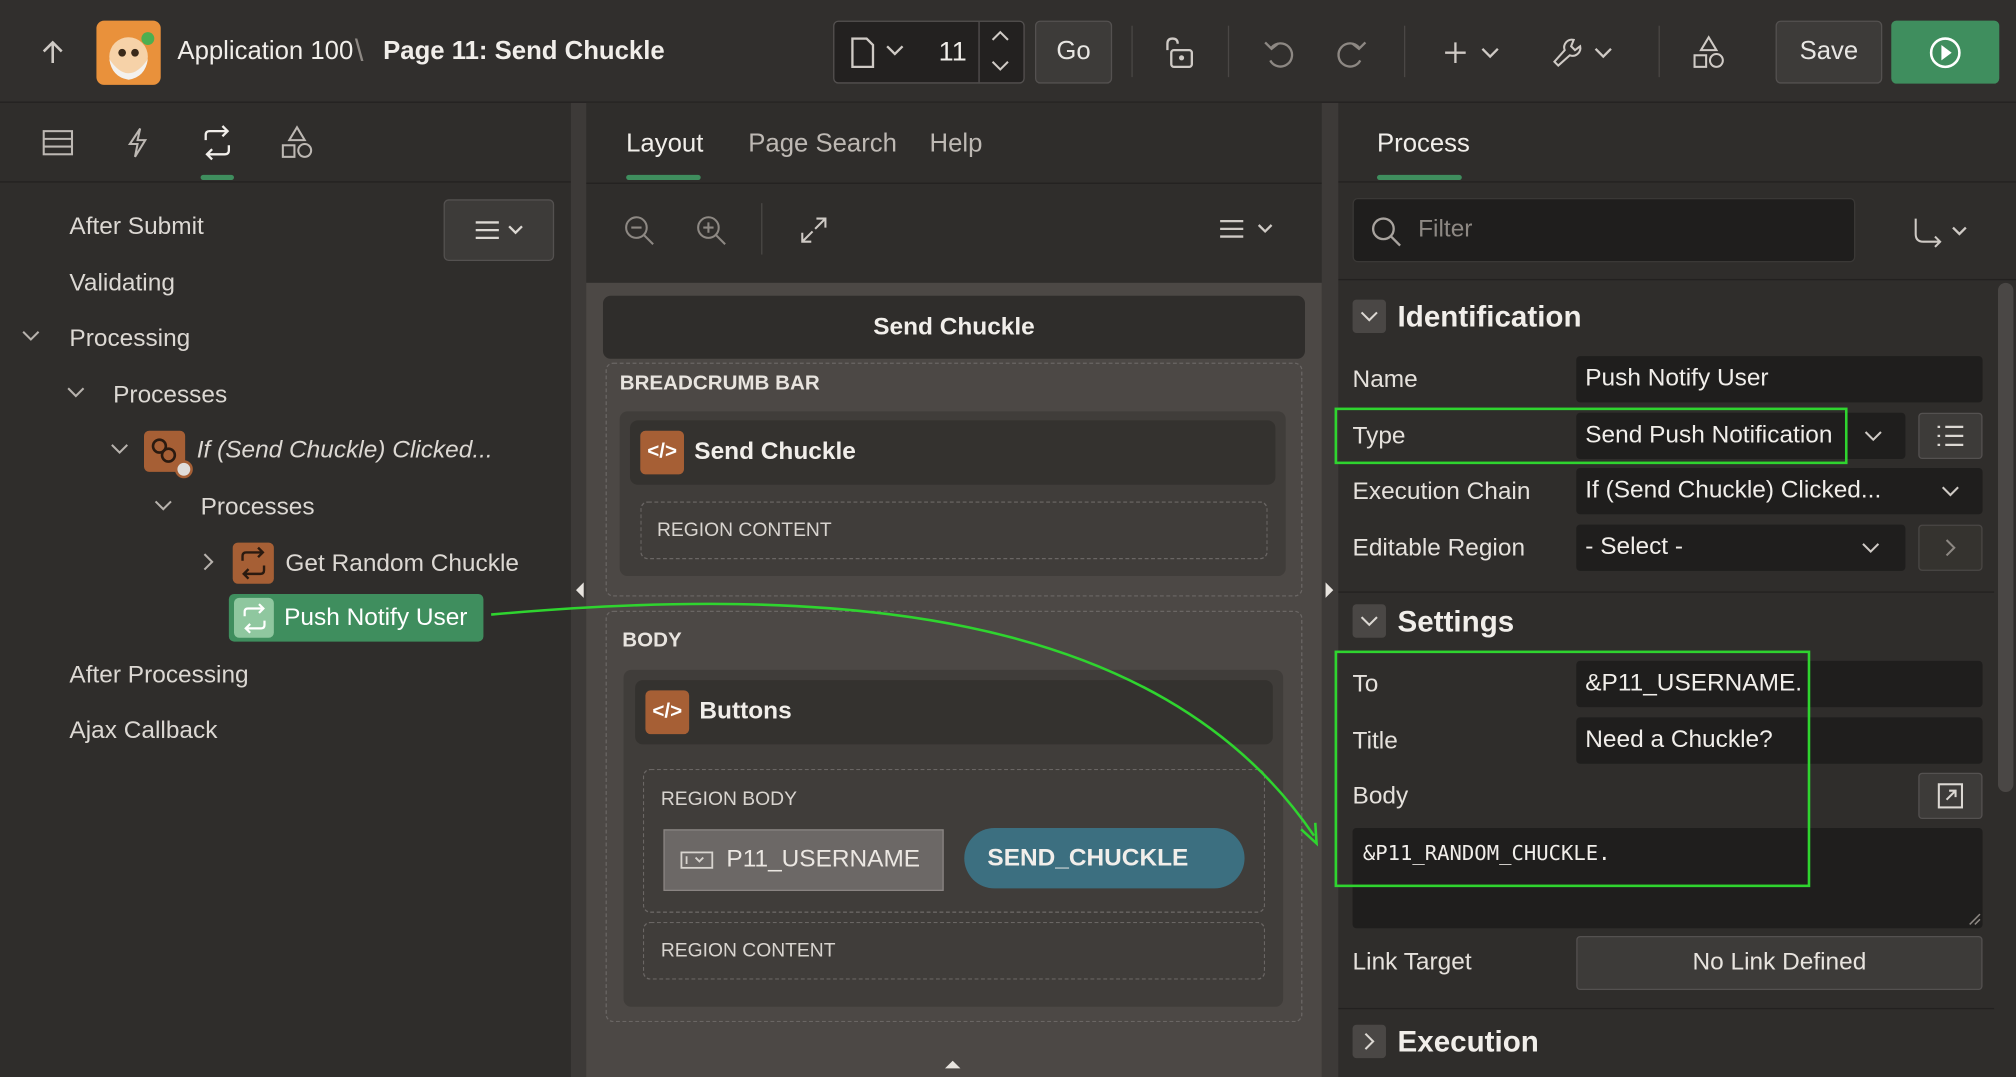  What do you see at coordinates (1456, 621) in the screenshot?
I see `settings-header: Settings` at bounding box center [1456, 621].